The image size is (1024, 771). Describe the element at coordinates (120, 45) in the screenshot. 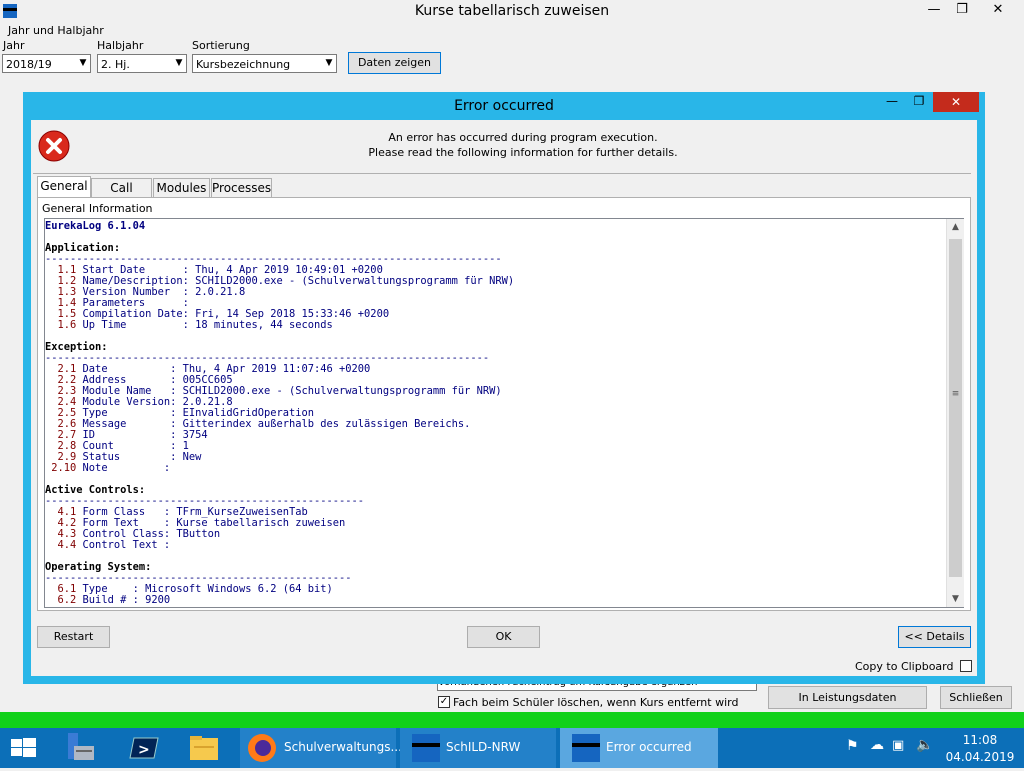

I see `halbjahr-label: Halbjahr` at that location.